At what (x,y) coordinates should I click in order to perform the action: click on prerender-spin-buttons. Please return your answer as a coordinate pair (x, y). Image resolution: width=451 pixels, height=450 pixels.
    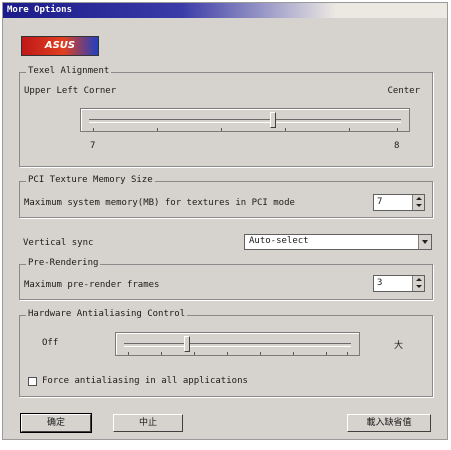
    Looking at the image, I should click on (418, 283).